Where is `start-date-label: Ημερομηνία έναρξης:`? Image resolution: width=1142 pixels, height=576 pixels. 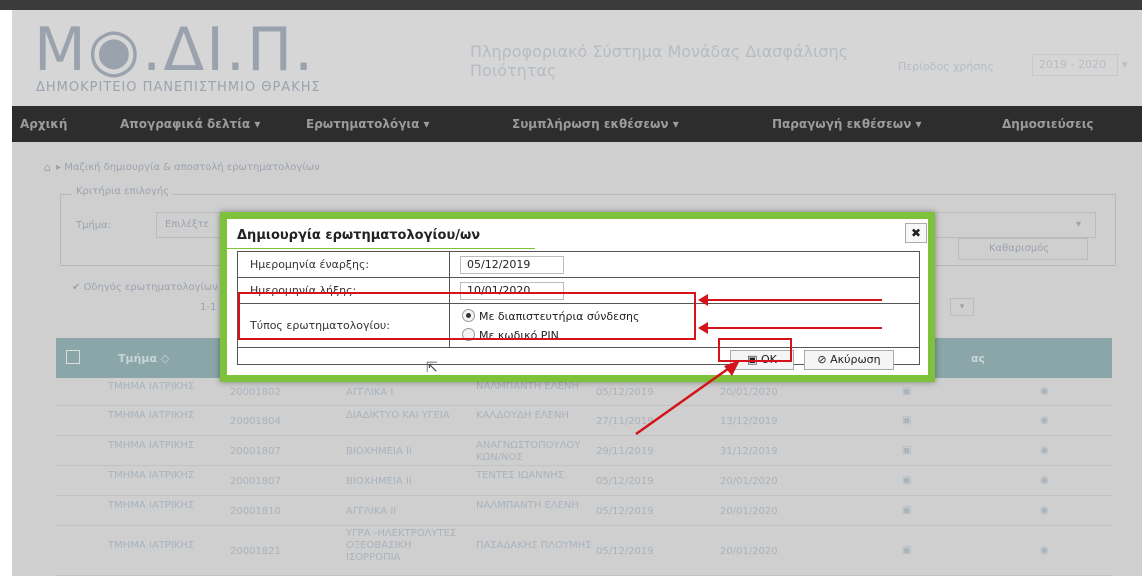 start-date-label: Ημερομηνία έναρξης: is located at coordinates (344, 264).